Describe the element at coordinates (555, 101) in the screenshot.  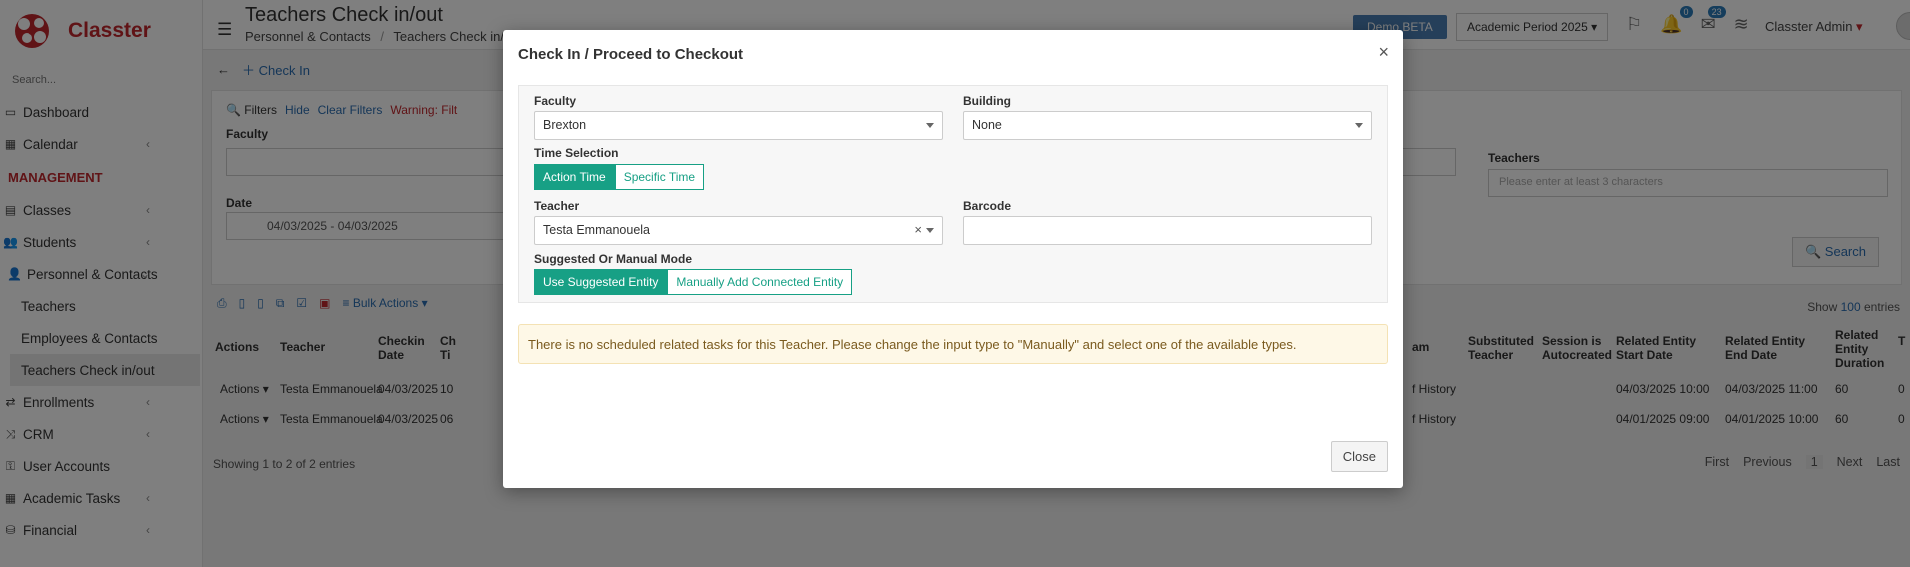
I see `faculty-label: Faculty` at that location.